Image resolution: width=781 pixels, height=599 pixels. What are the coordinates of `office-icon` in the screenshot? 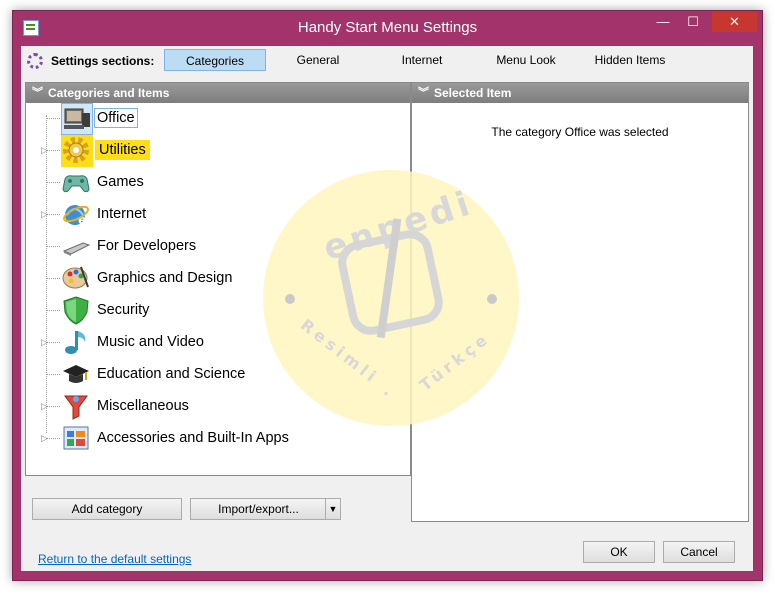 It's located at (77, 119).